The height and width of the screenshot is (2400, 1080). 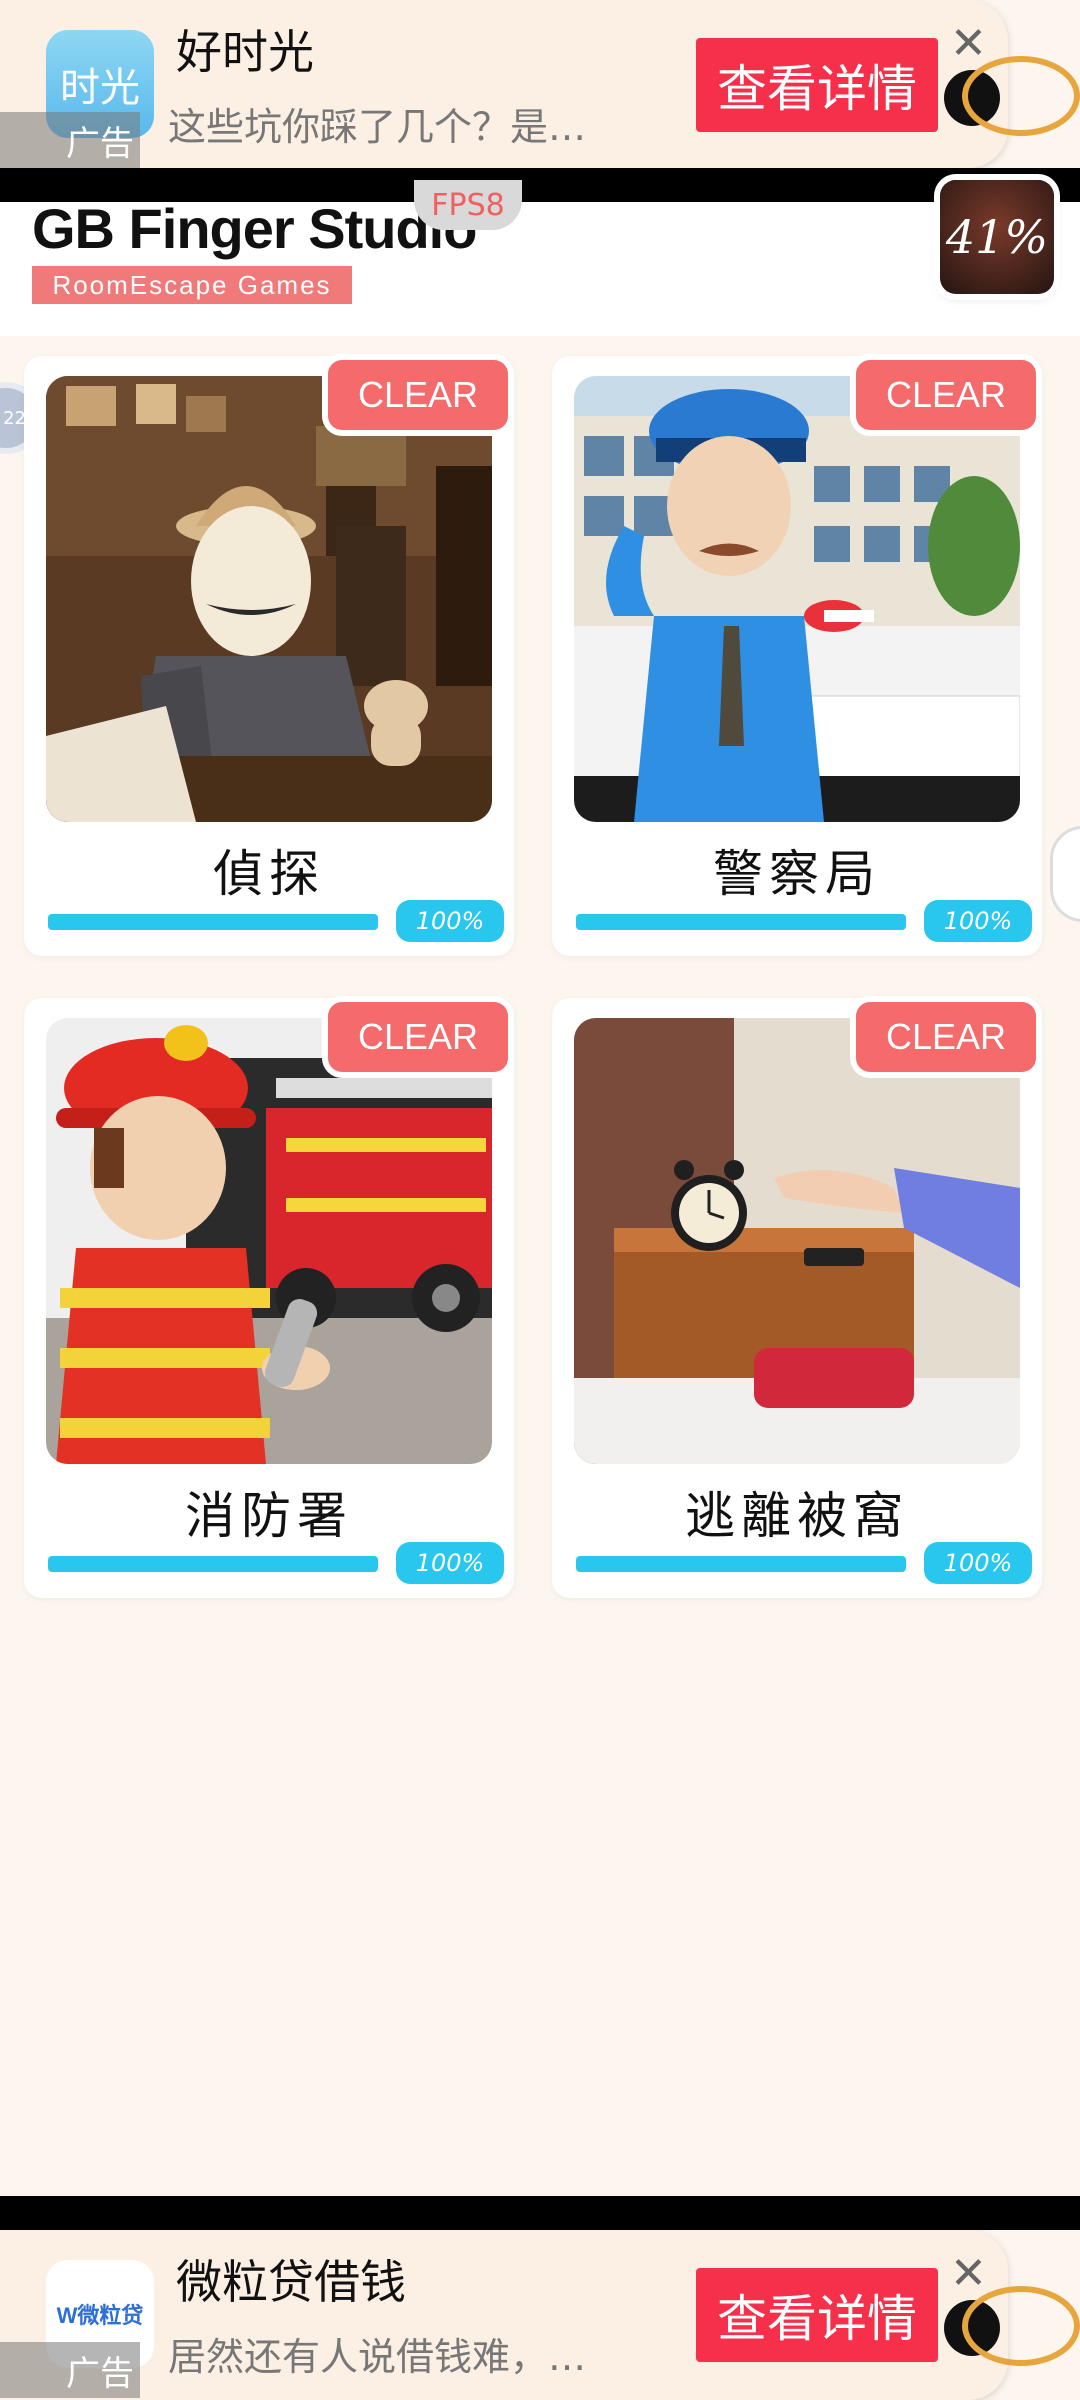 What do you see at coordinates (797, 1241) in the screenshot?
I see `game-thumbnail-escape-bed` at bounding box center [797, 1241].